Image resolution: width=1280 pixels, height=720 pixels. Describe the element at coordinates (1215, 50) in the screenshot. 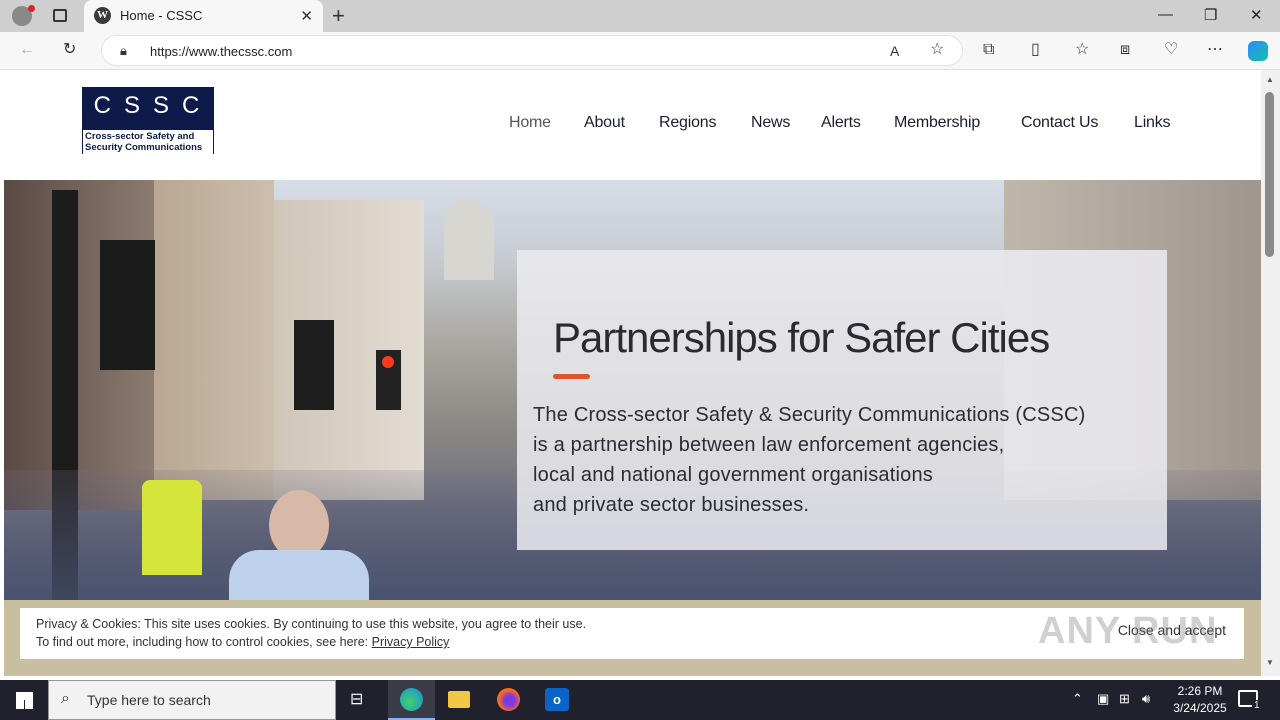

I see `more-menu-icon: ⋯` at that location.